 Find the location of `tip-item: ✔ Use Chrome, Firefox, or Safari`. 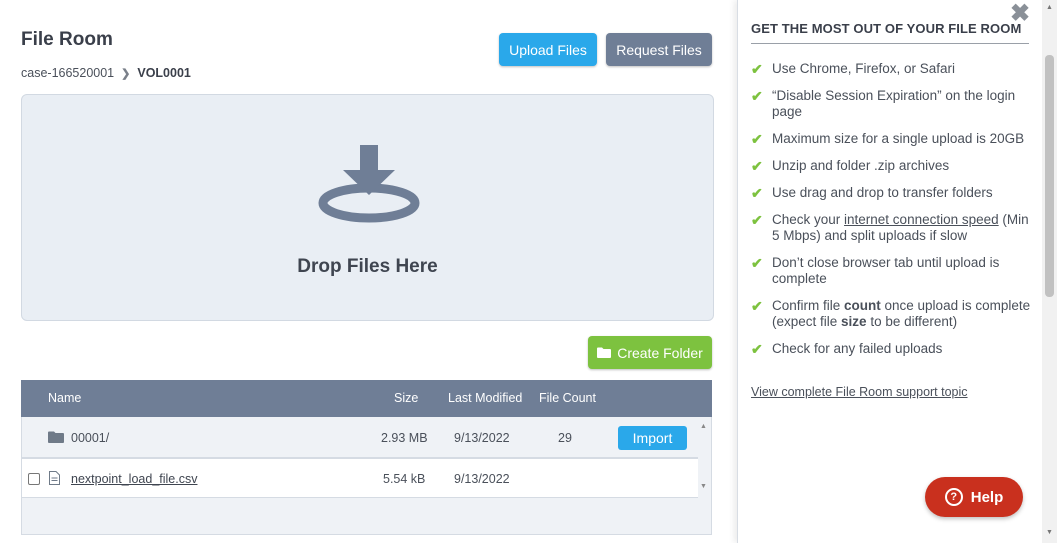

tip-item: ✔ Use Chrome, Firefox, or Safari is located at coordinates (853, 69).